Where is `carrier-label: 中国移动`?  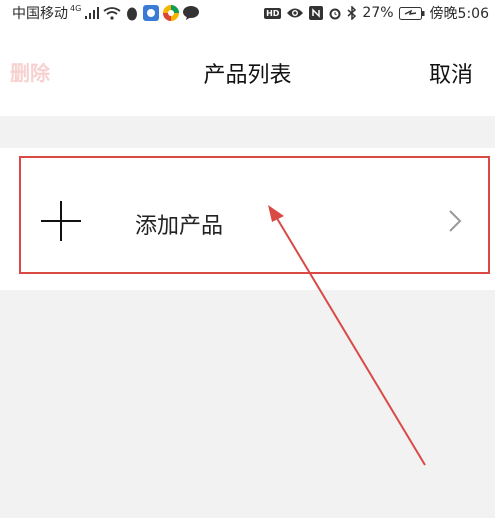
carrier-label: 中国移动 is located at coordinates (40, 14).